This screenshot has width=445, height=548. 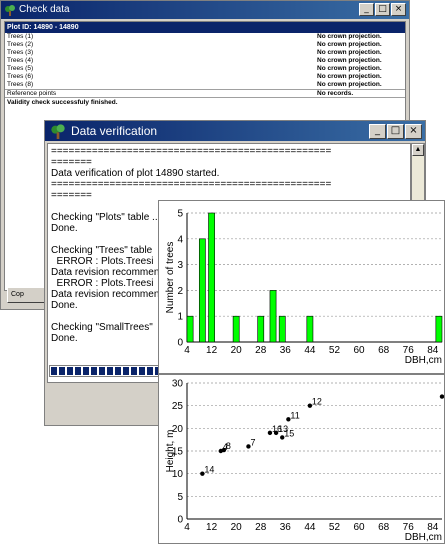 What do you see at coordinates (317, 402) in the screenshot?
I see `point-label: 12` at bounding box center [317, 402].